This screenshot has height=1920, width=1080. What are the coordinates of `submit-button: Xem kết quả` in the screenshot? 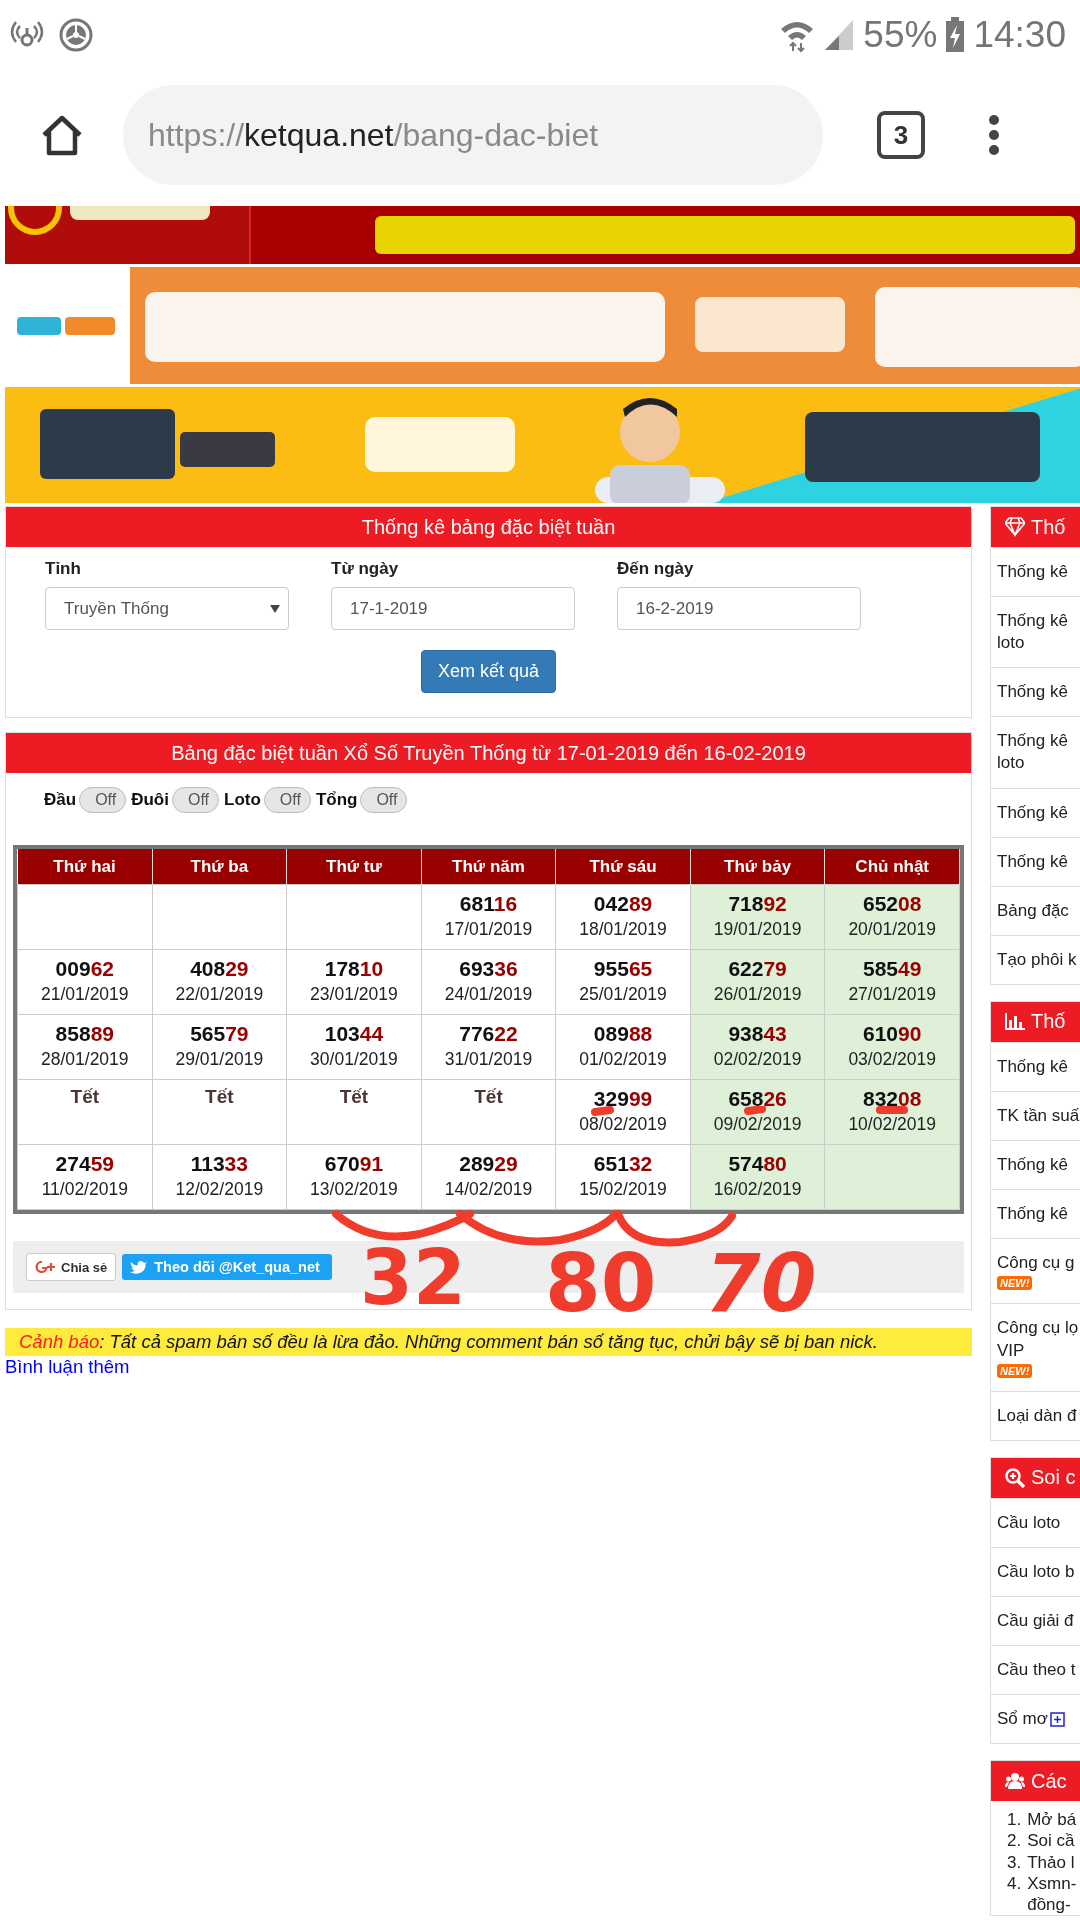 It's located at (488, 671).